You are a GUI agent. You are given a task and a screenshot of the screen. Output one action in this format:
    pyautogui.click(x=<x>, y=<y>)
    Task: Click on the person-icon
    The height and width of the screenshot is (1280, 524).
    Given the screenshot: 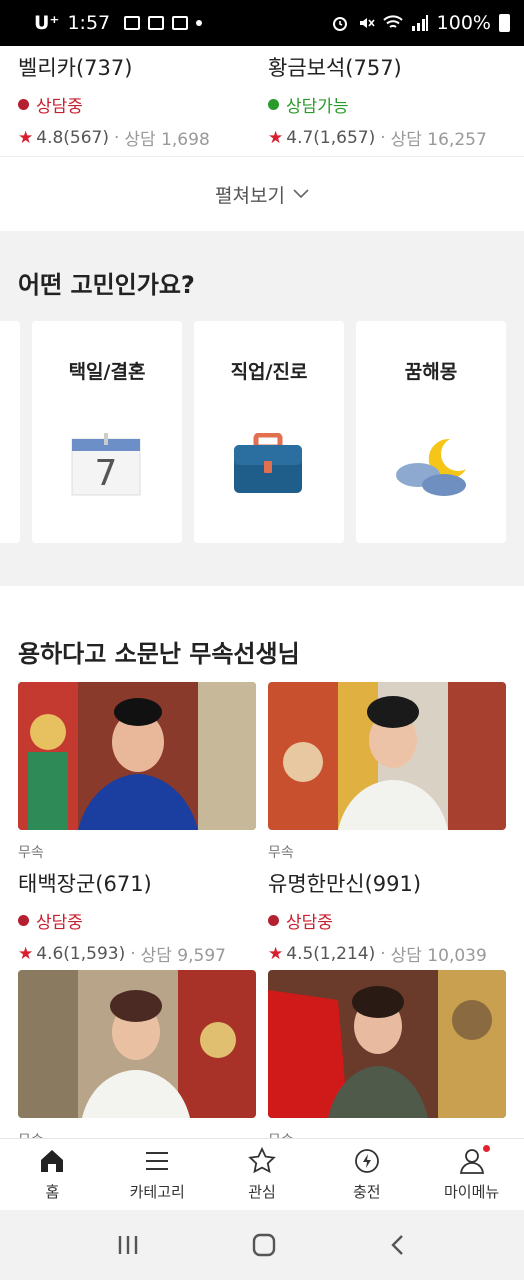 What is the action you would take?
    pyautogui.click(x=471, y=1161)
    